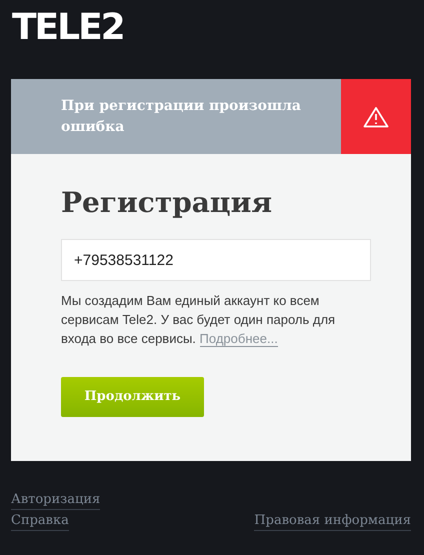  I want to click on footer-link: Авторизация, so click(55, 500).